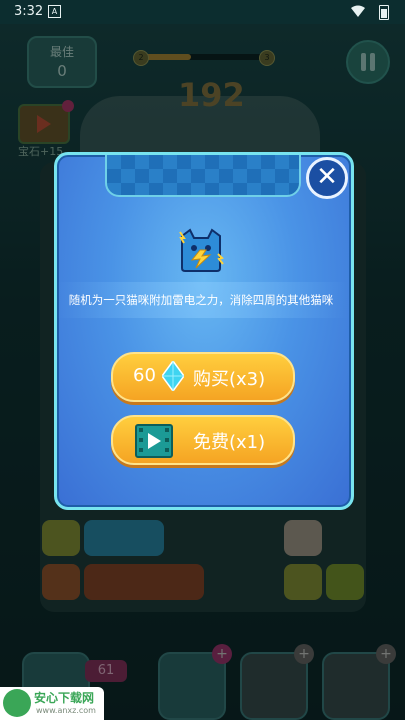  What do you see at coordinates (202, 12) in the screenshot?
I see `status-bar: 3:32 A` at bounding box center [202, 12].